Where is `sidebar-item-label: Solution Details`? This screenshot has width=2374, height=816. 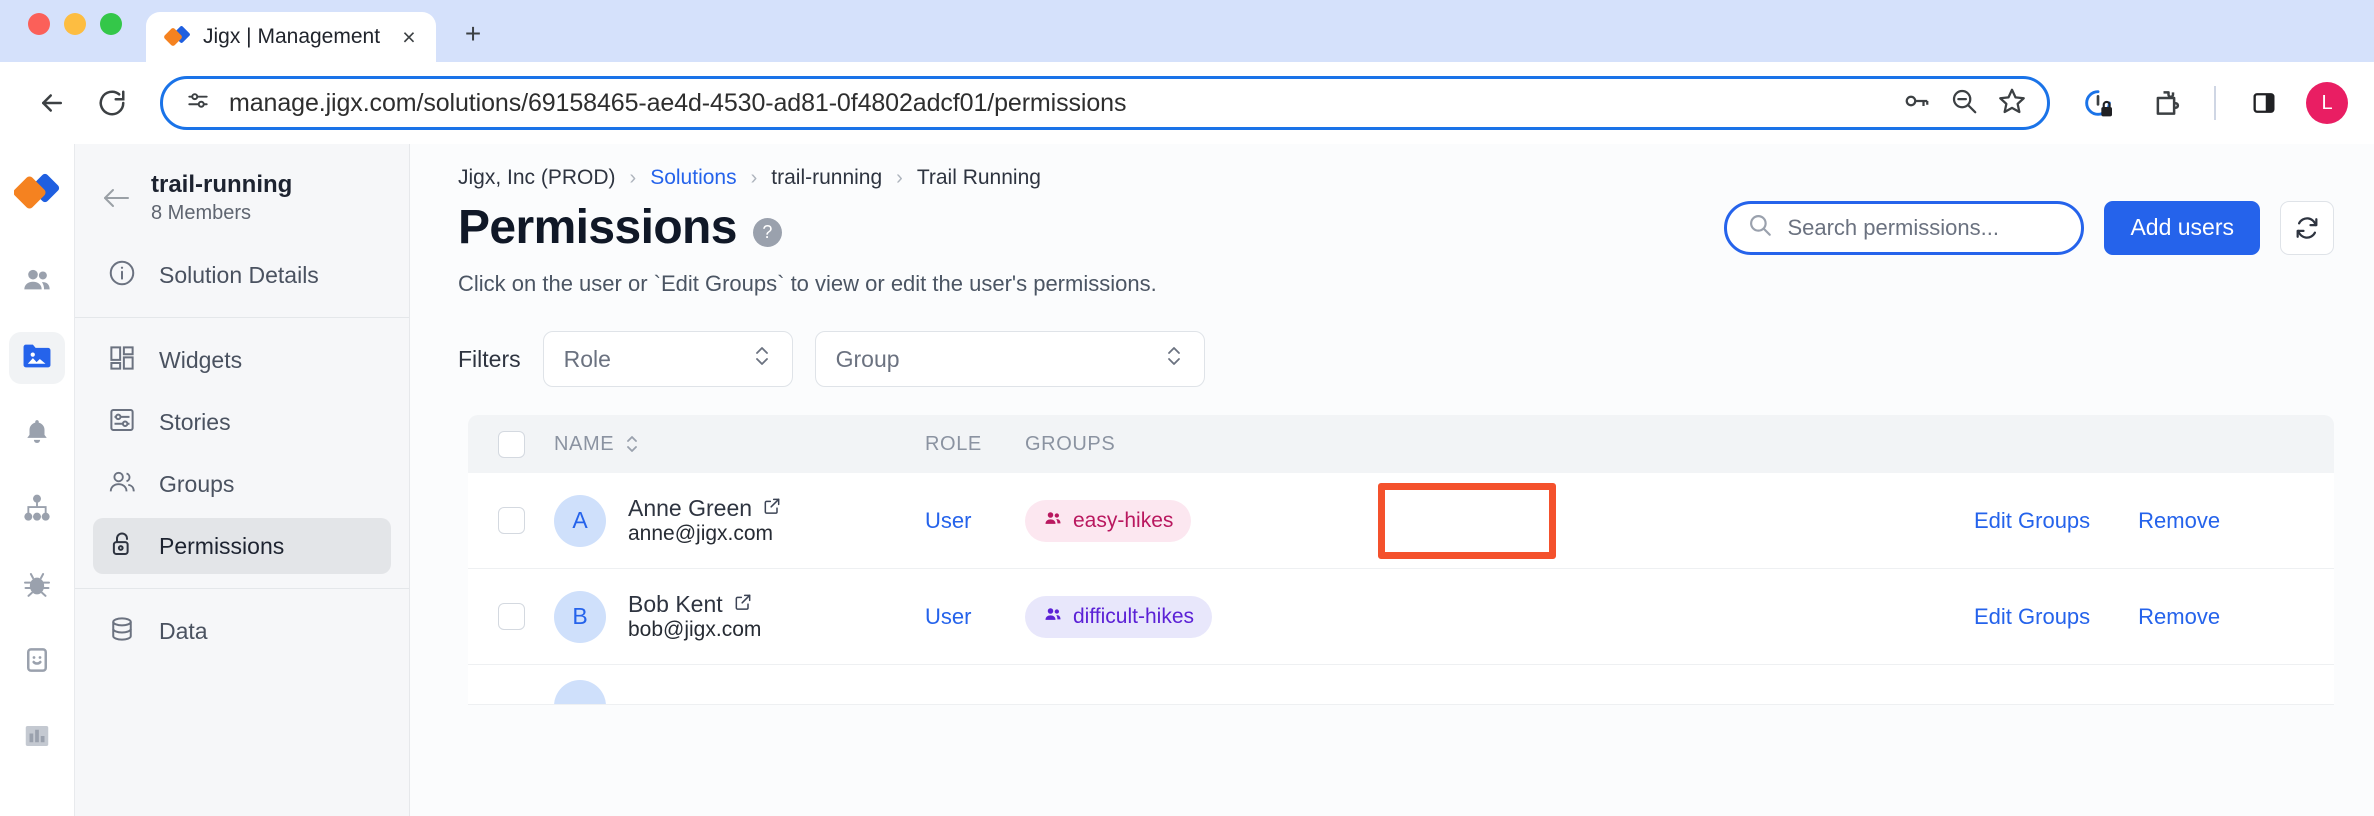
sidebar-item-label: Solution Details is located at coordinates (239, 274).